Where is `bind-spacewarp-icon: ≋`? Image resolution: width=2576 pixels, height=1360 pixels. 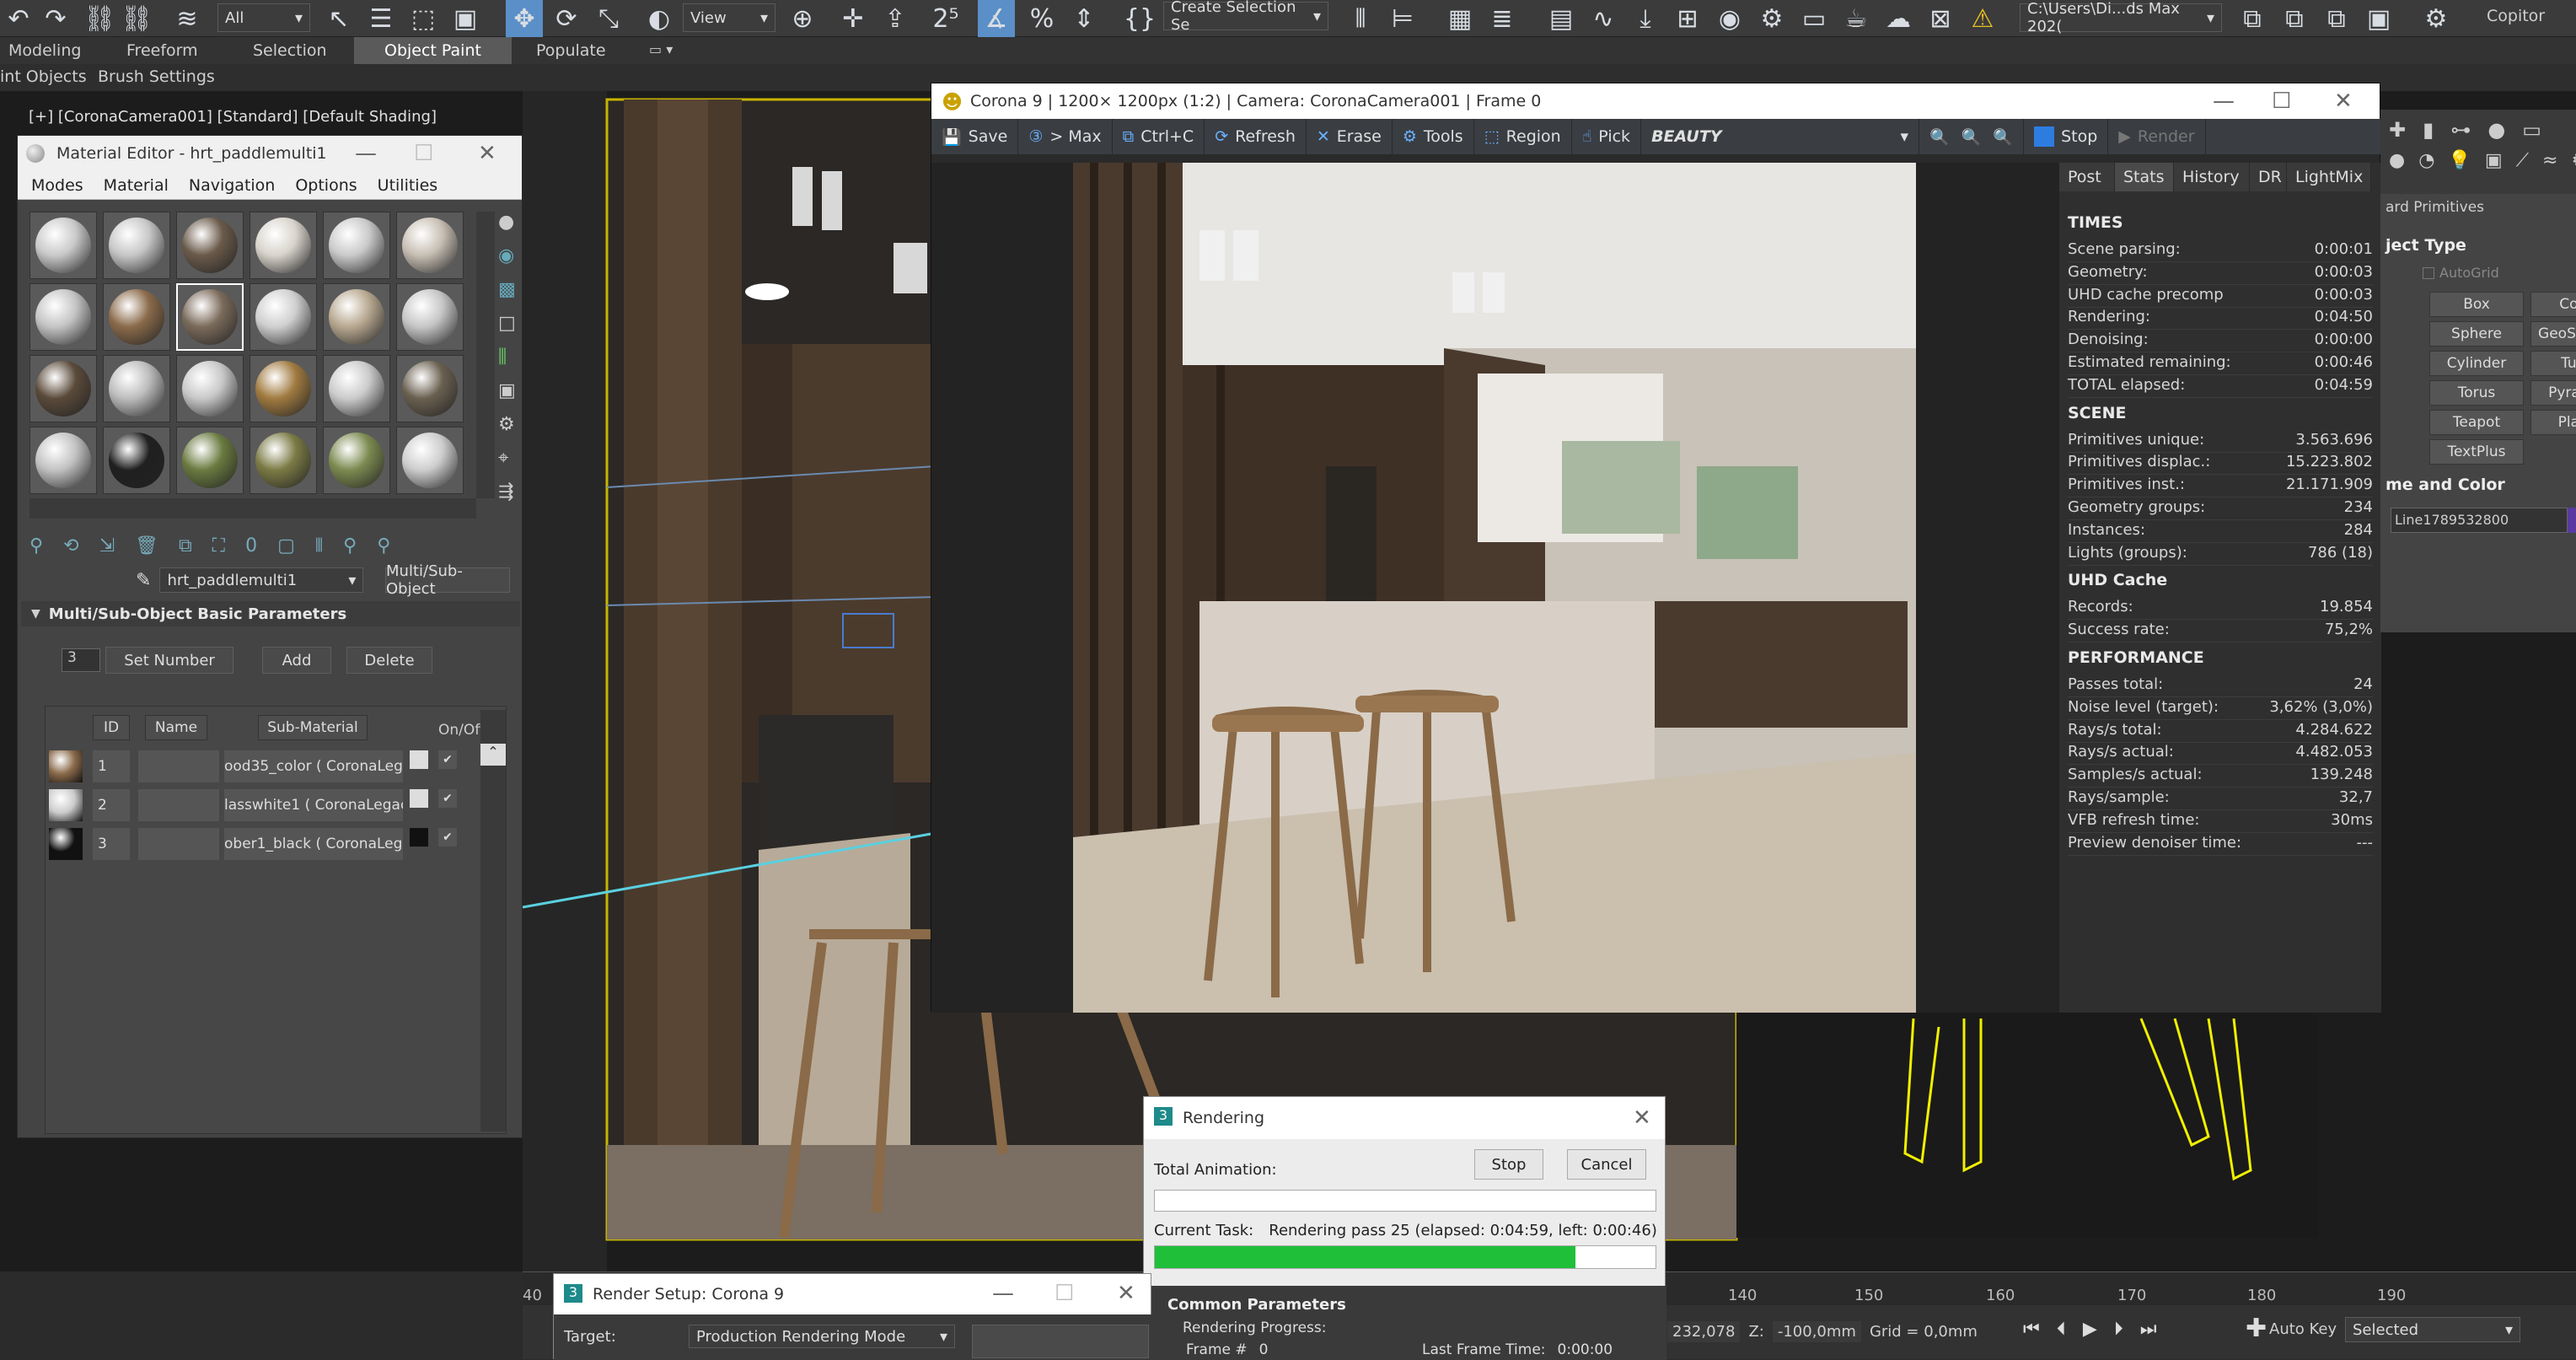 bind-spacewarp-icon: ≋ is located at coordinates (187, 18).